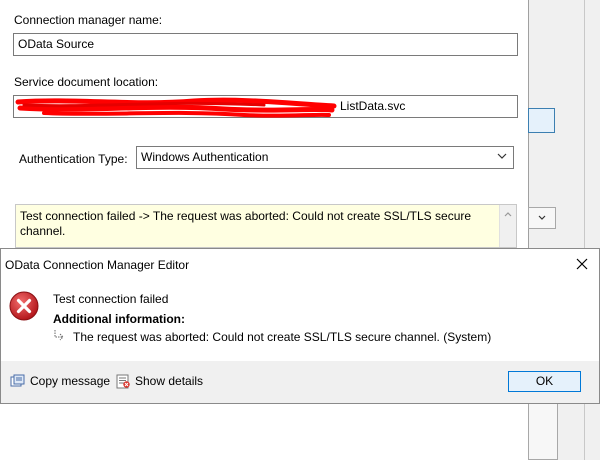 This screenshot has height=460, width=600. I want to click on chevron-up-icon, so click(508, 214).